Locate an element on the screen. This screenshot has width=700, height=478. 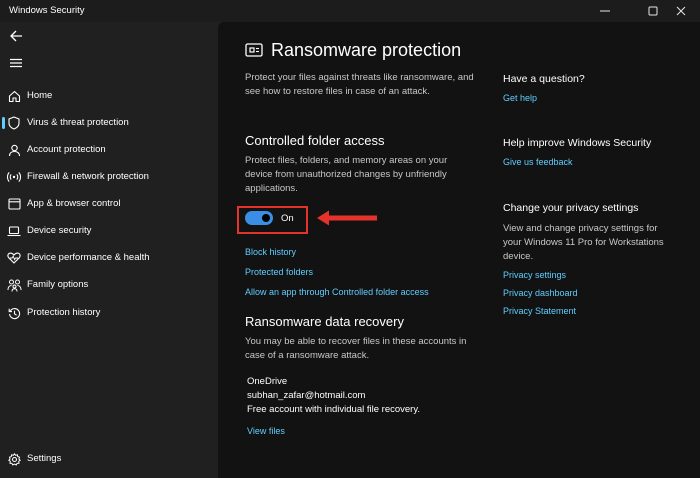
privacy-settings-link: Privacy settings is located at coordinates (534, 275).